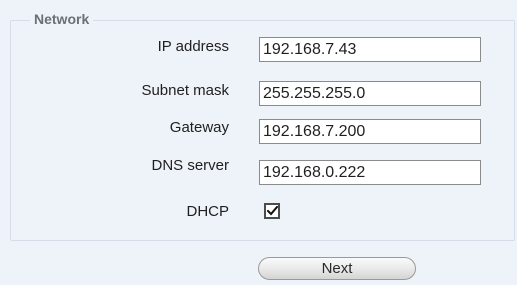  Describe the element at coordinates (370, 93) in the screenshot. I see `subnet-mask-input: 255.255.255.0` at that location.